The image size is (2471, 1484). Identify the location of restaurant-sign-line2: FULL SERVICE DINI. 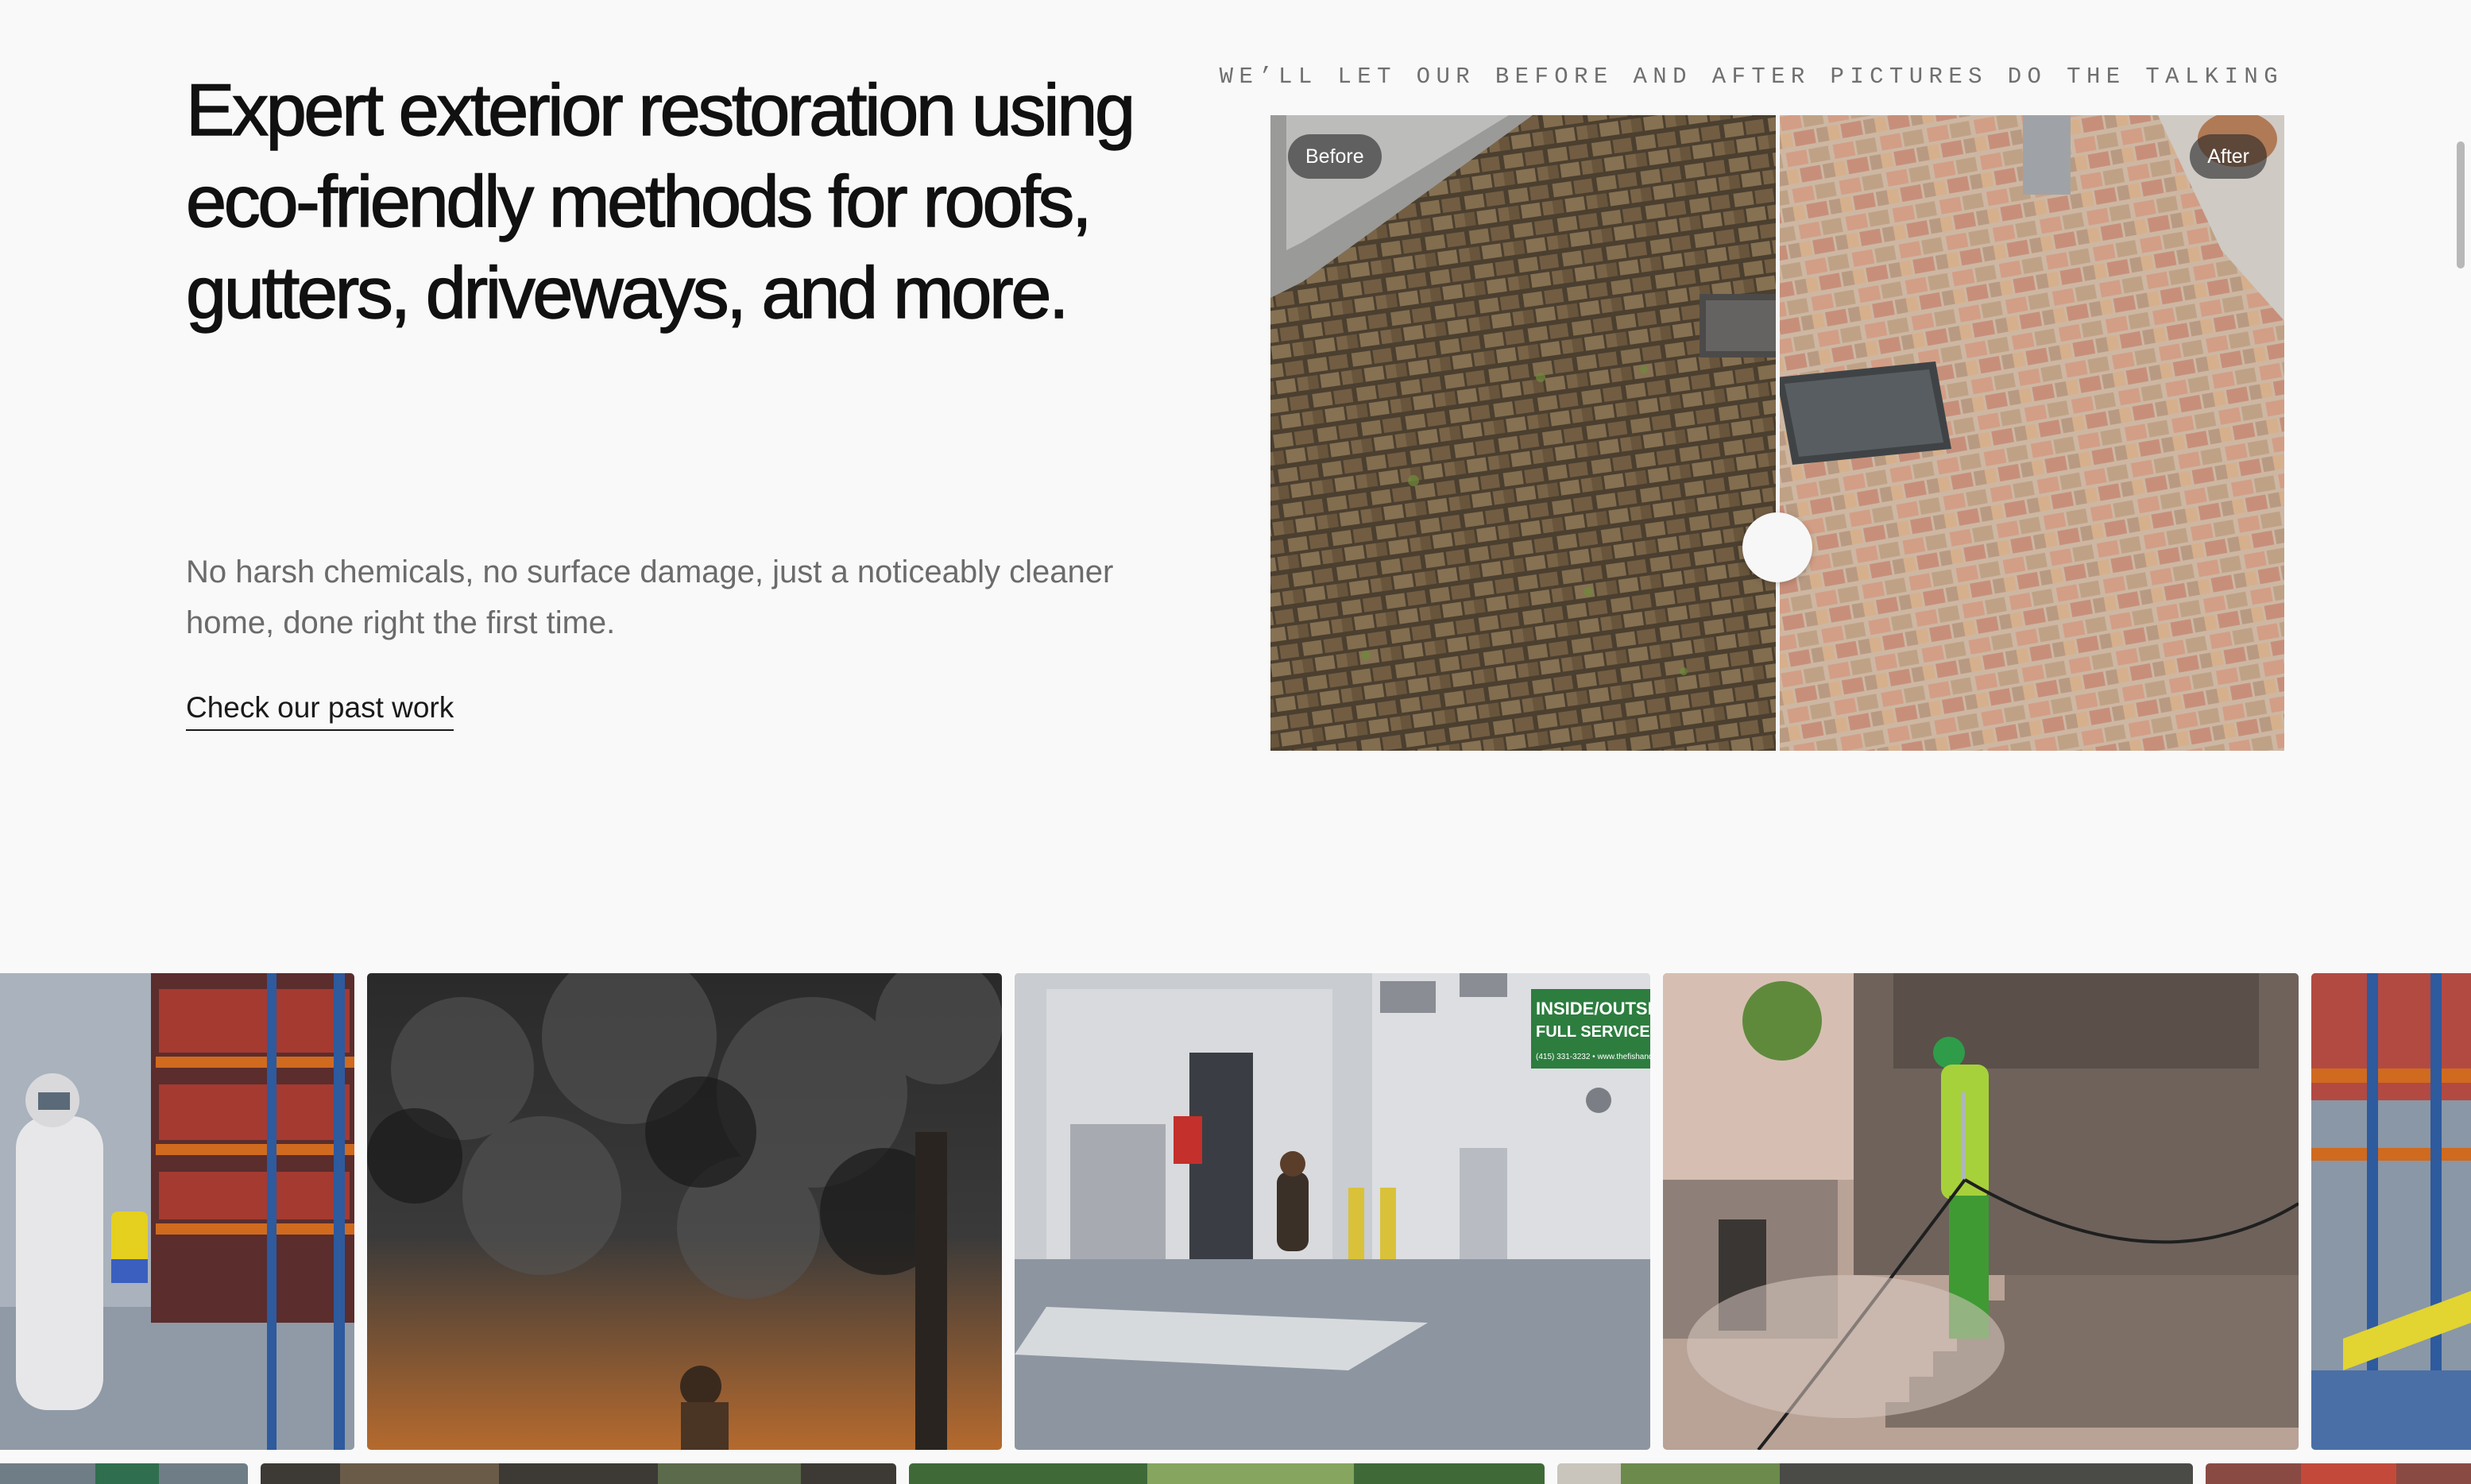
(1593, 1032).